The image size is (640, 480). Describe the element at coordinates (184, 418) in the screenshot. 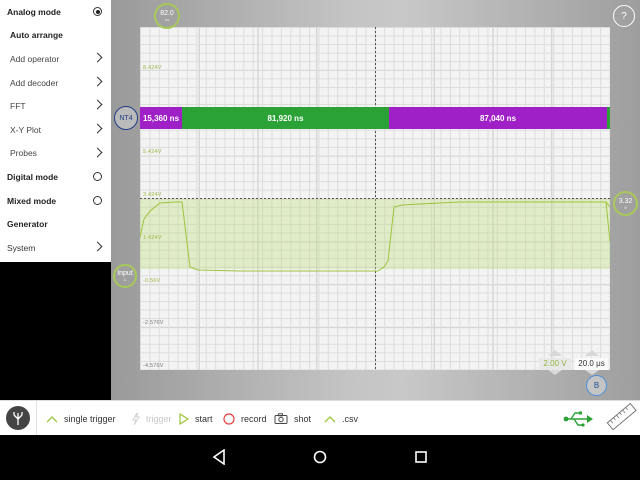

I see `play-icon` at that location.